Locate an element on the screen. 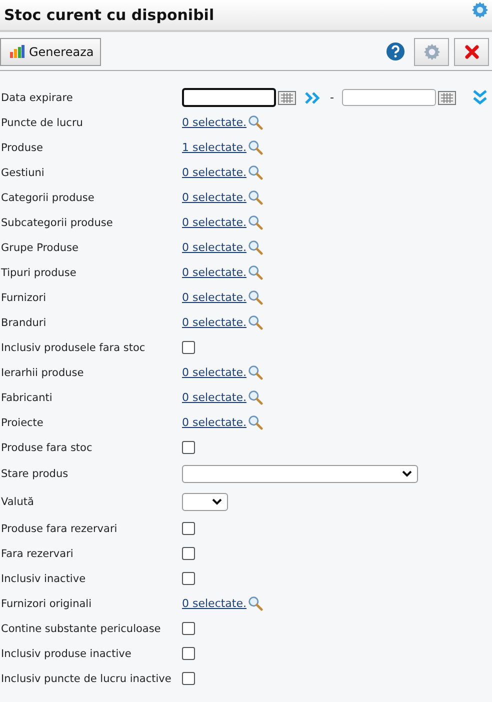 The width and height of the screenshot is (492, 702). field-label: Stare produs is located at coordinates (35, 474).